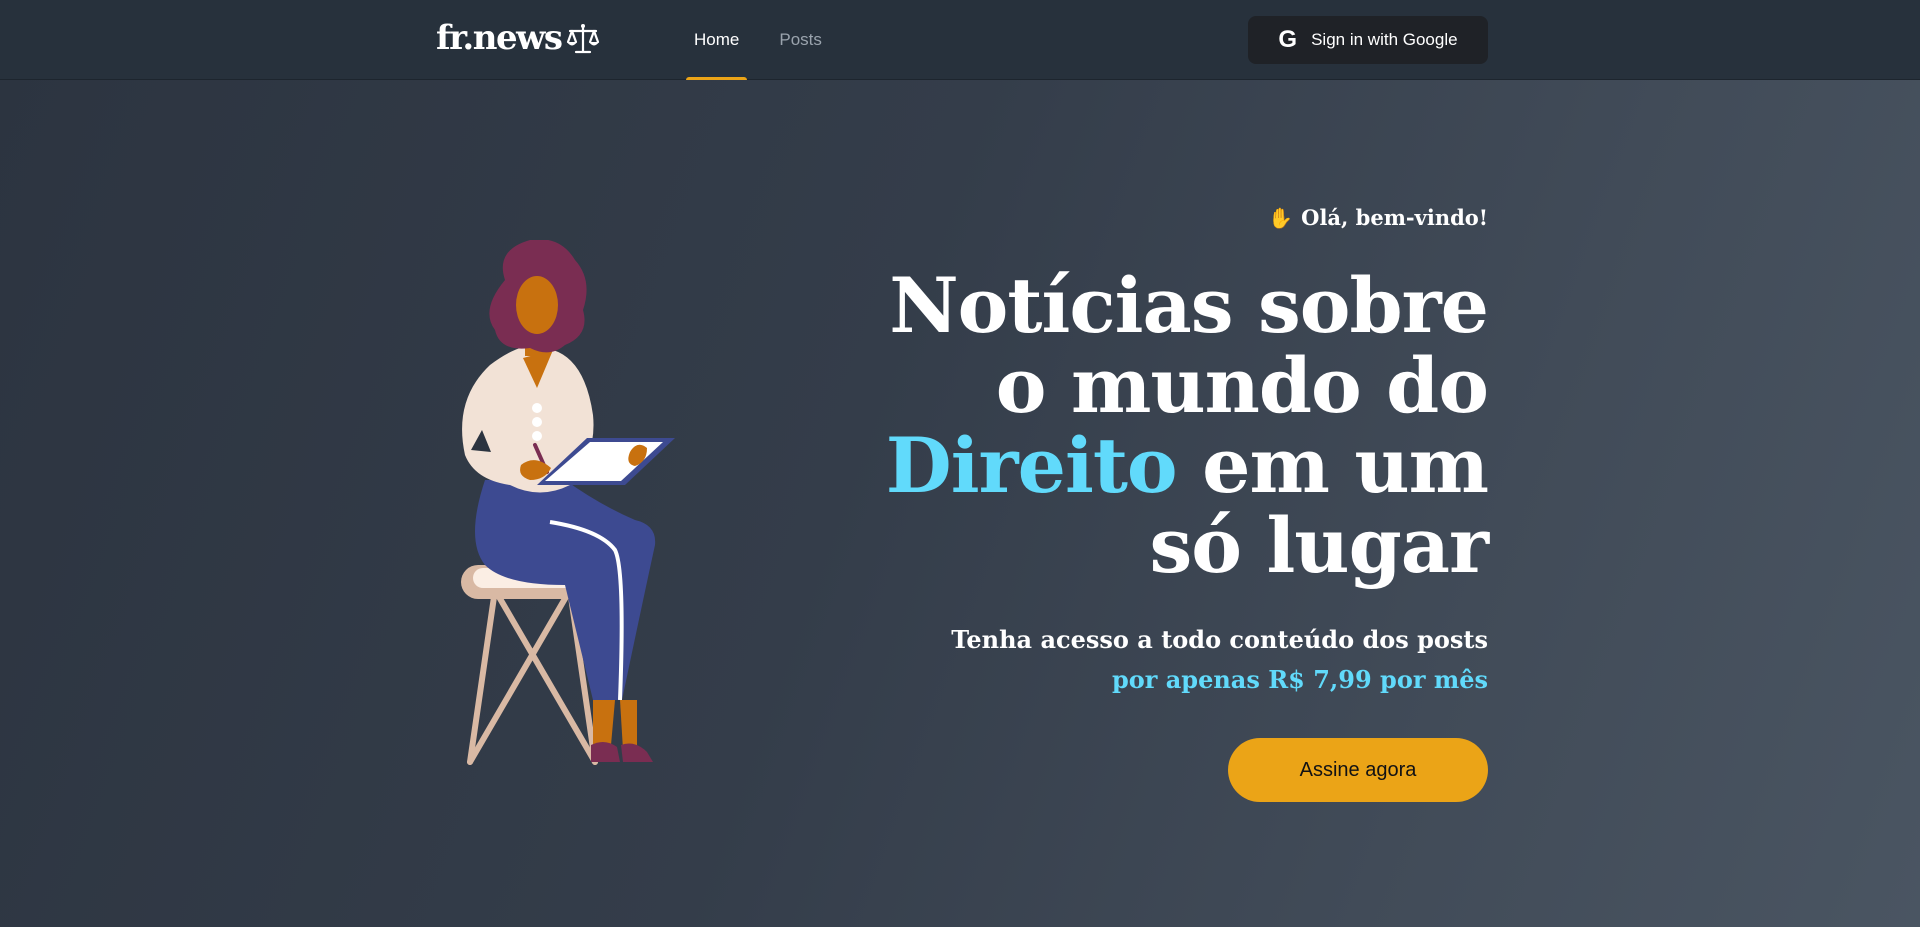 This screenshot has height=927, width=1920. Describe the element at coordinates (1031, 465) in the screenshot. I see `headline-accent: Direito` at that location.